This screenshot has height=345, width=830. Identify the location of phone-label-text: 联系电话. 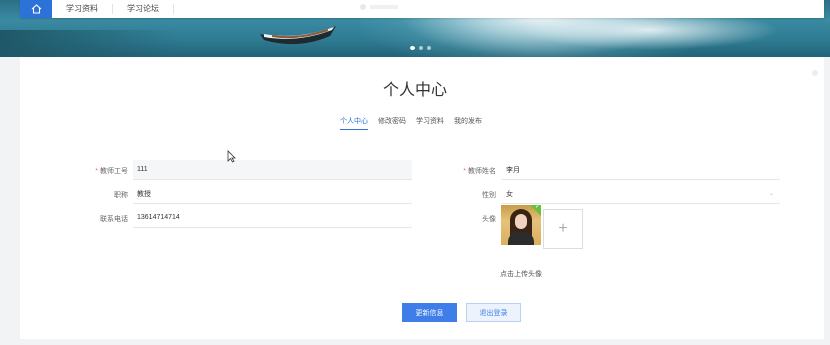
(114, 219).